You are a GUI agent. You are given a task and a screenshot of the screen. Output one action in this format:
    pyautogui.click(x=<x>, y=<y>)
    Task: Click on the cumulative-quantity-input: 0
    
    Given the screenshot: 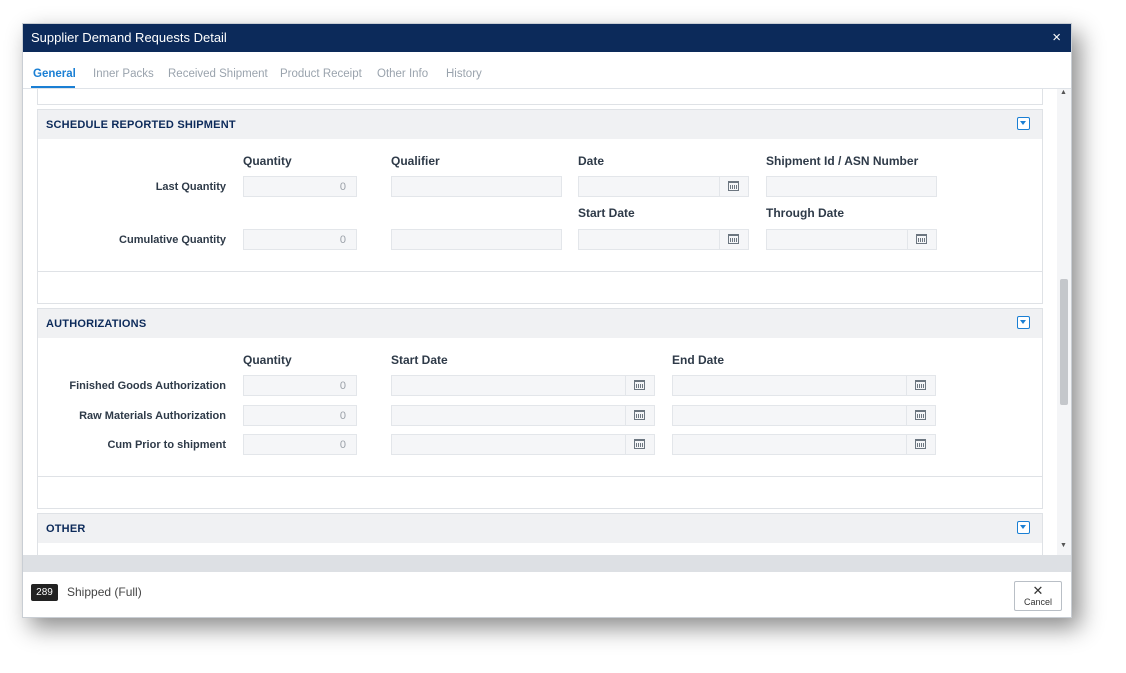 What is the action you would take?
    pyautogui.click(x=300, y=239)
    